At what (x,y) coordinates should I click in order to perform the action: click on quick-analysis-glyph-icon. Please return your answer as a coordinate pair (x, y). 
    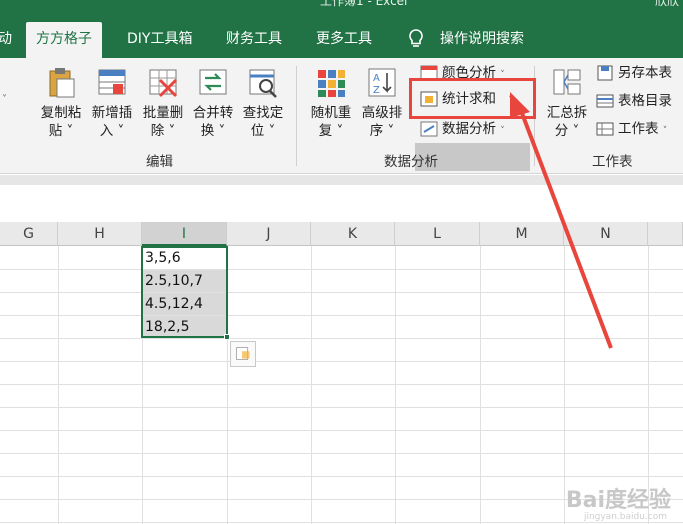
    Looking at the image, I should click on (243, 353).